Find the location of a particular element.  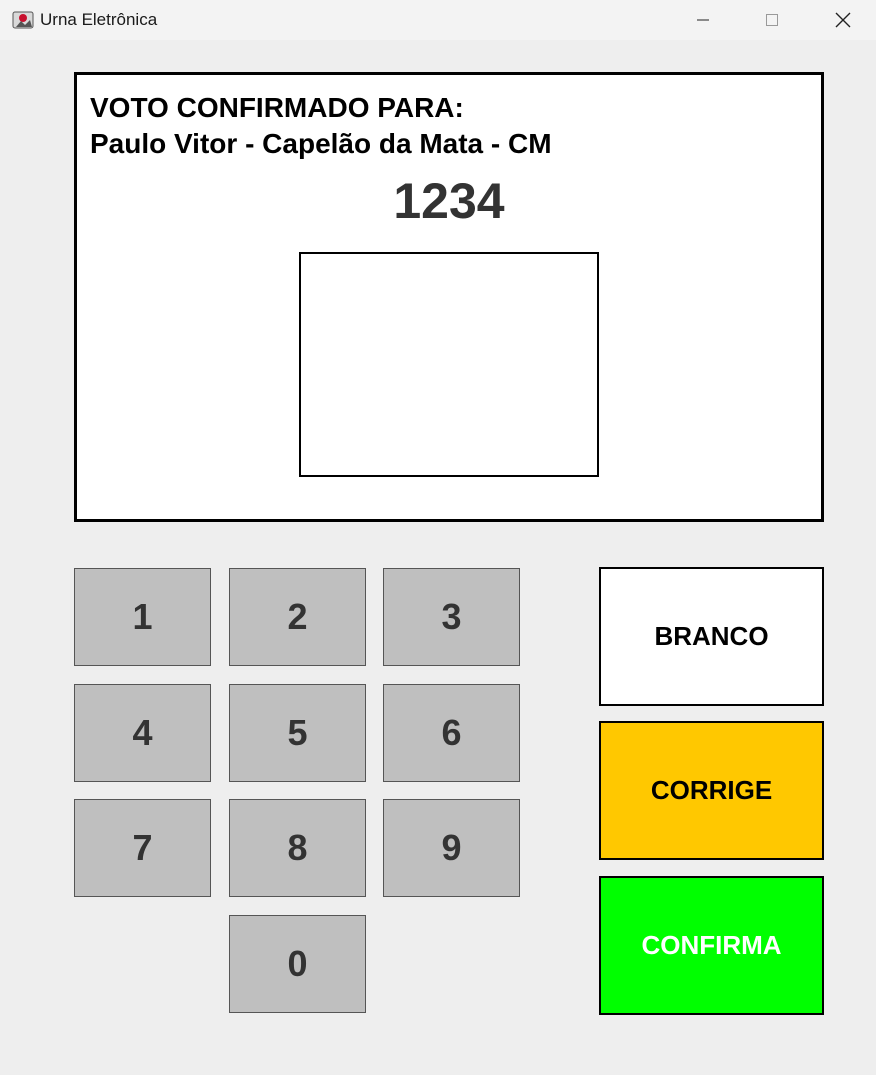

key-1: 1 is located at coordinates (142, 617).